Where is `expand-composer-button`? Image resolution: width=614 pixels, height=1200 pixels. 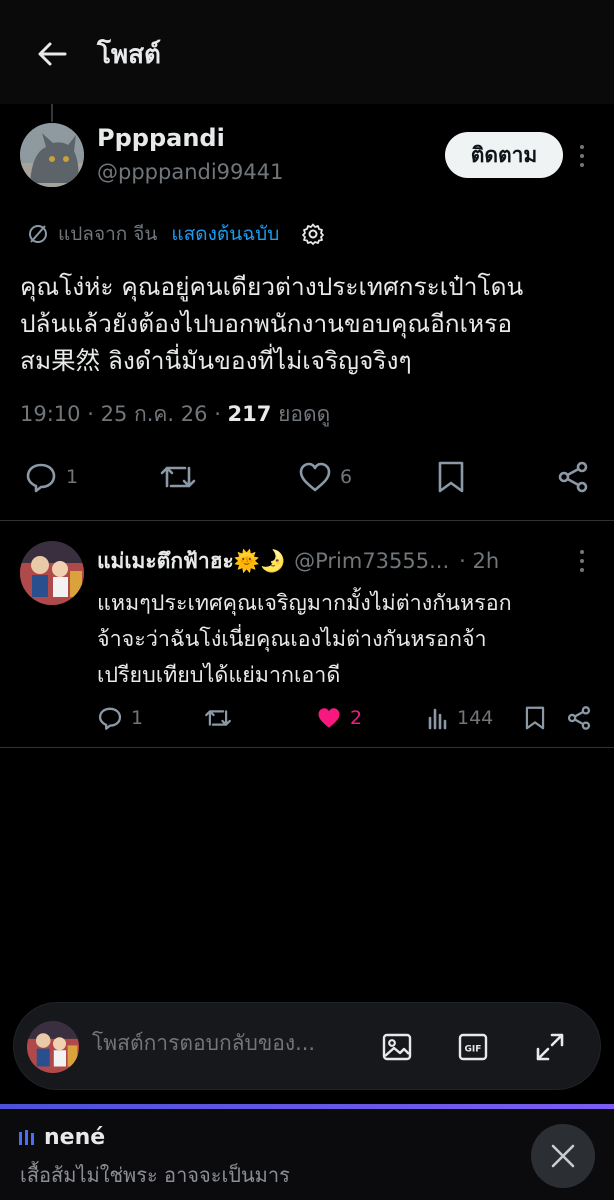
expand-composer-button is located at coordinates (550, 1047).